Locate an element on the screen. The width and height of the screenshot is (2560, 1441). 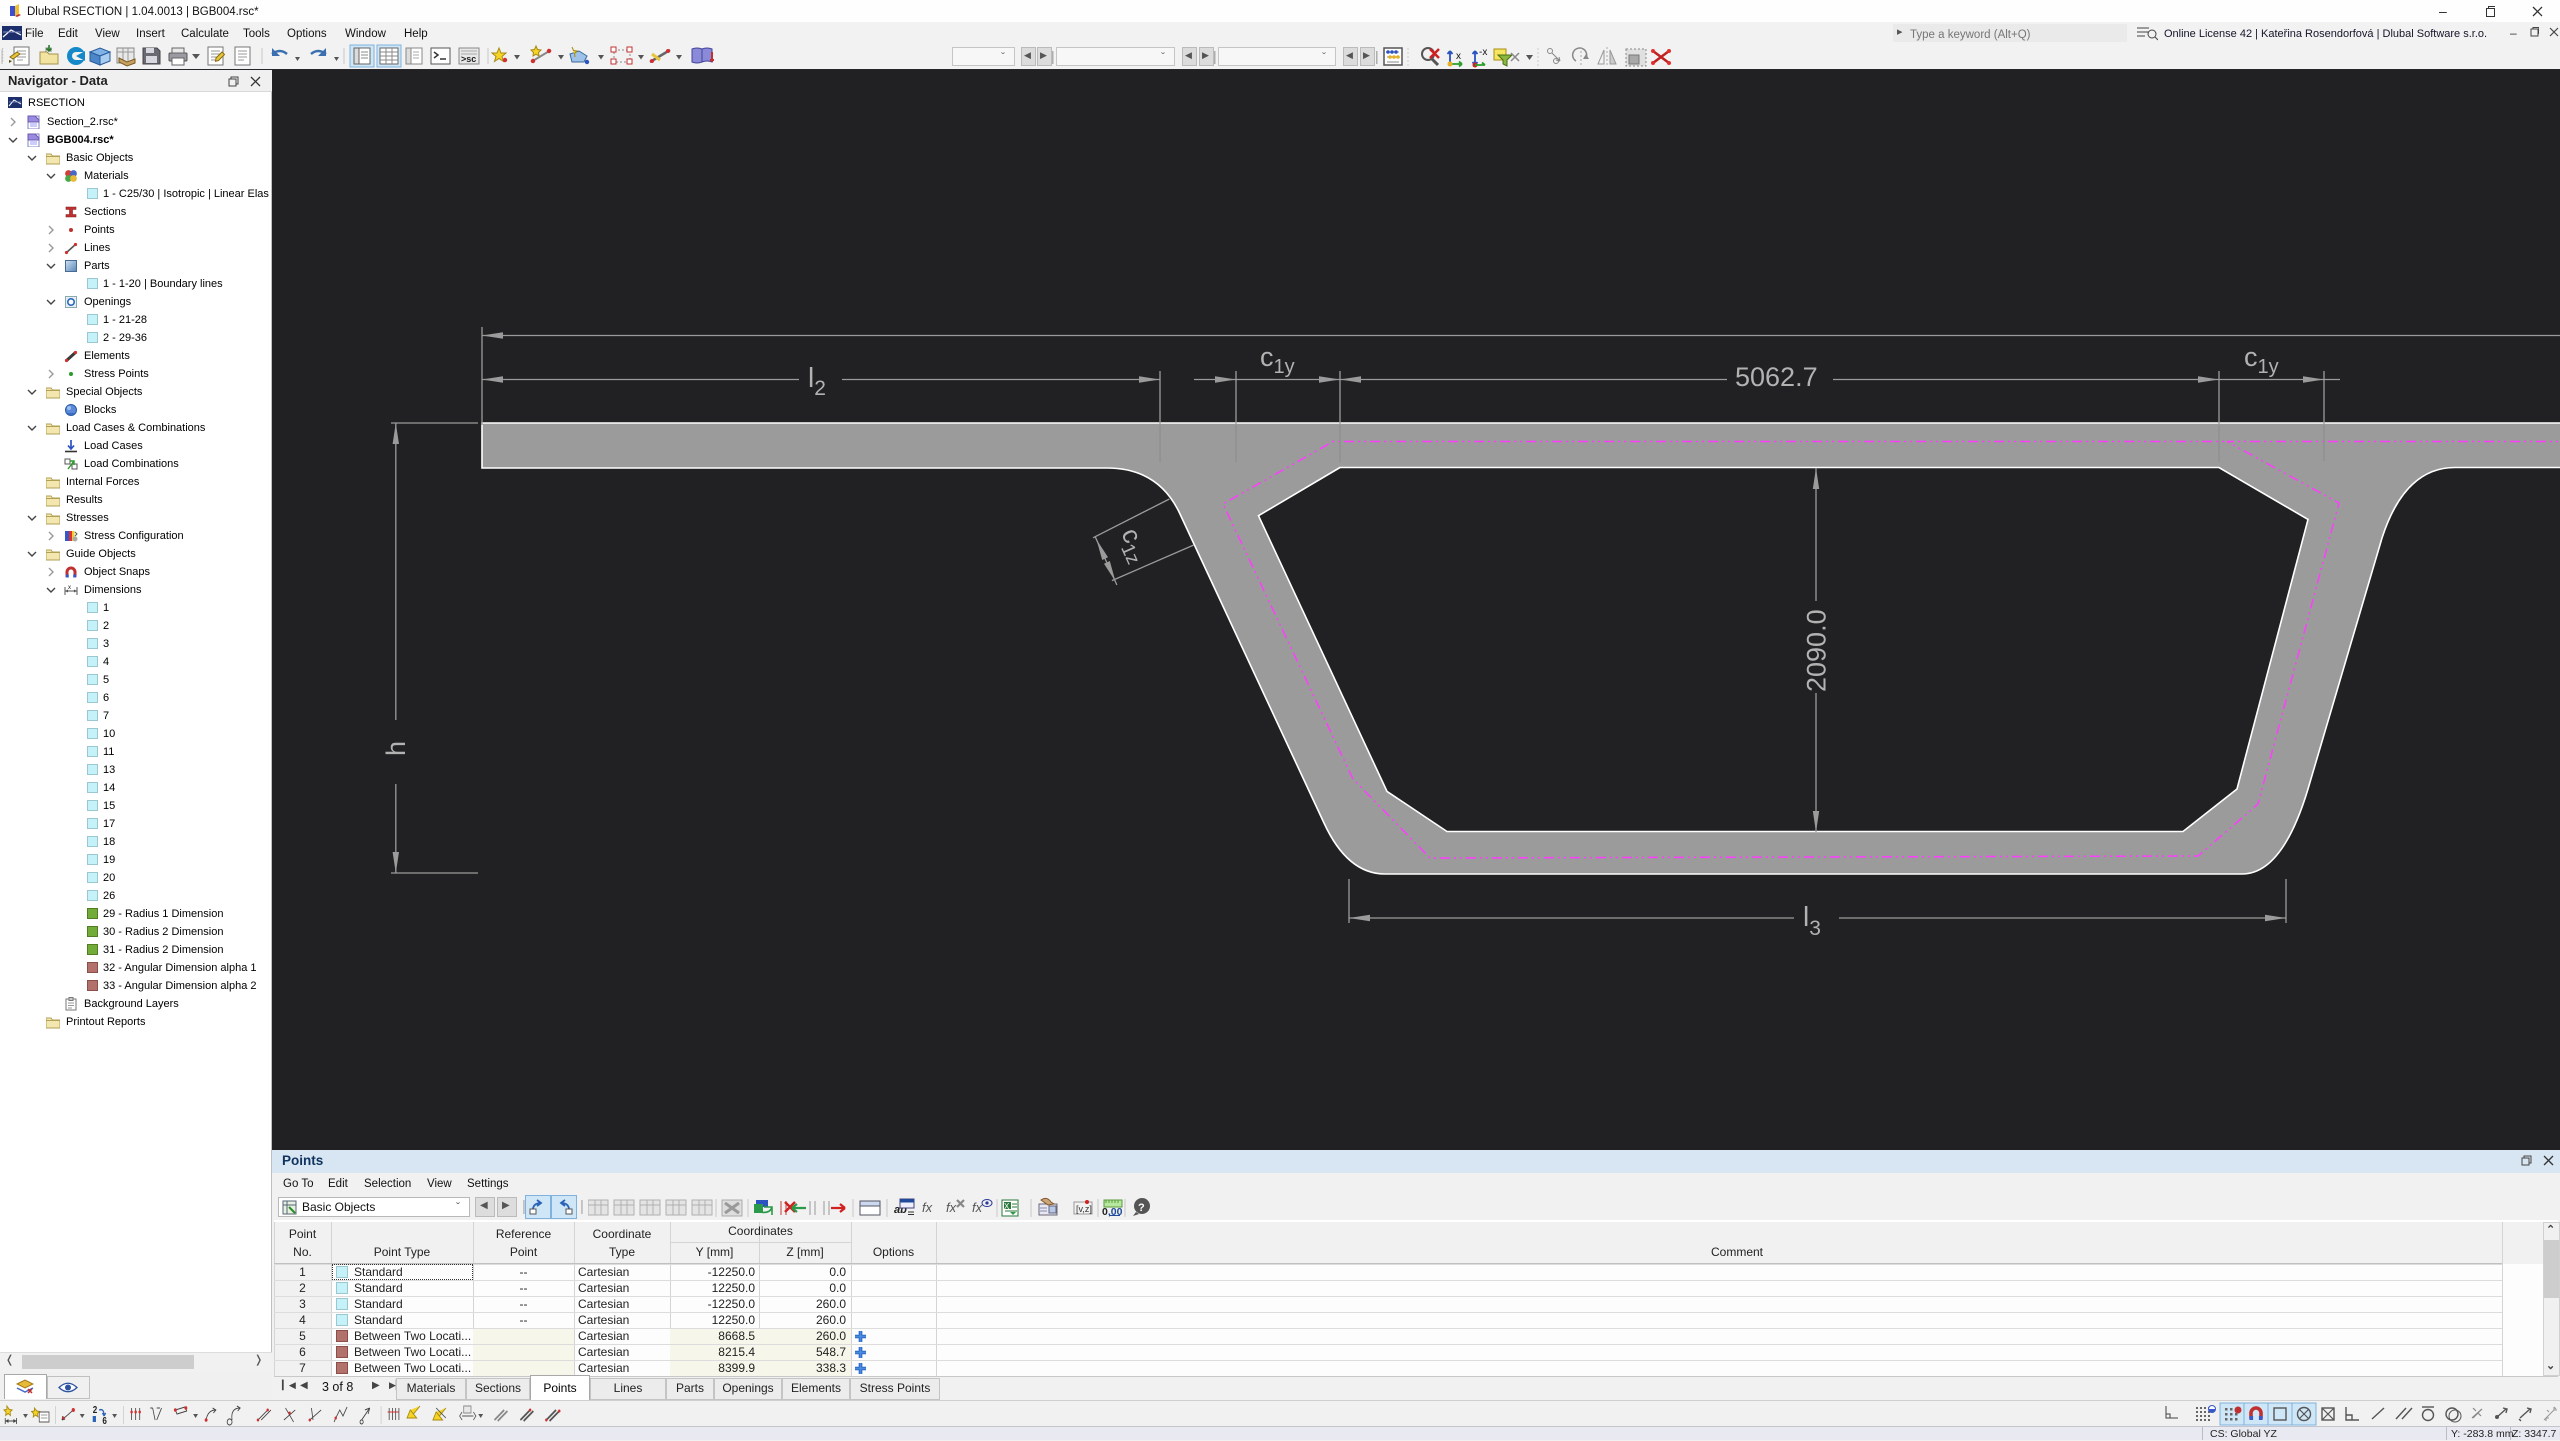
svg-text: [v,z] is located at coordinates (1084, 1209).